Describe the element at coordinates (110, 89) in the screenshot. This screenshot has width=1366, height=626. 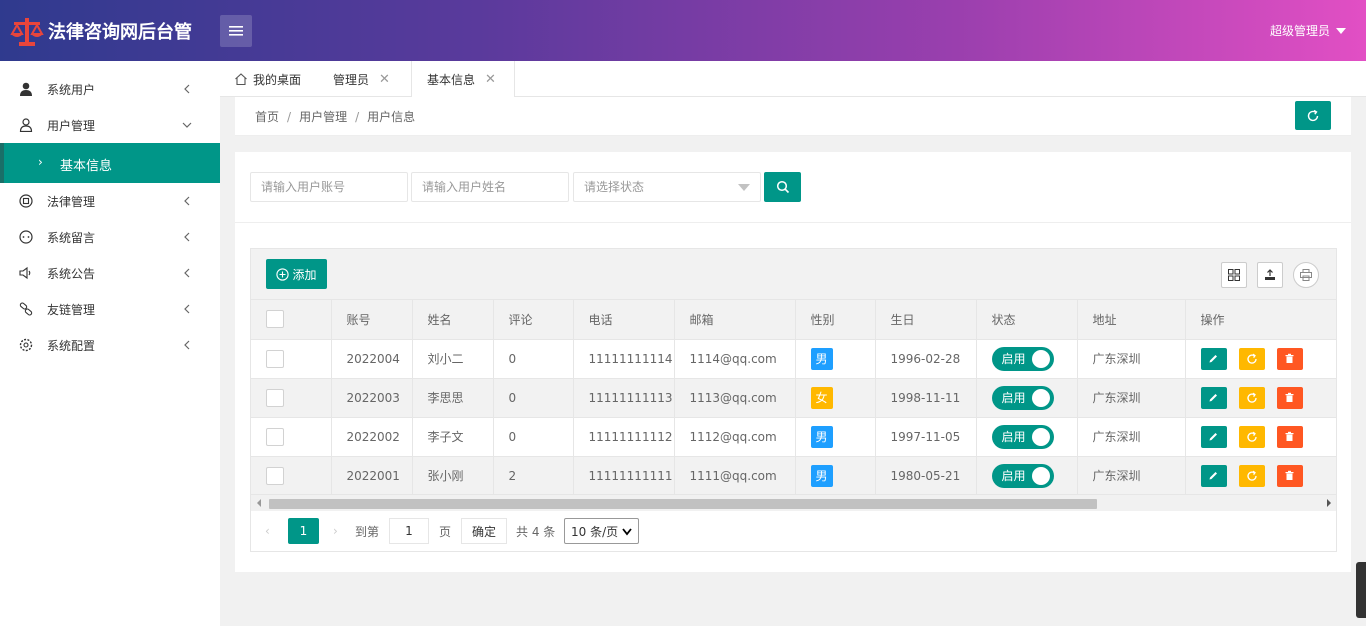
I see `sidebar-item-system-users: 系统用户` at that location.